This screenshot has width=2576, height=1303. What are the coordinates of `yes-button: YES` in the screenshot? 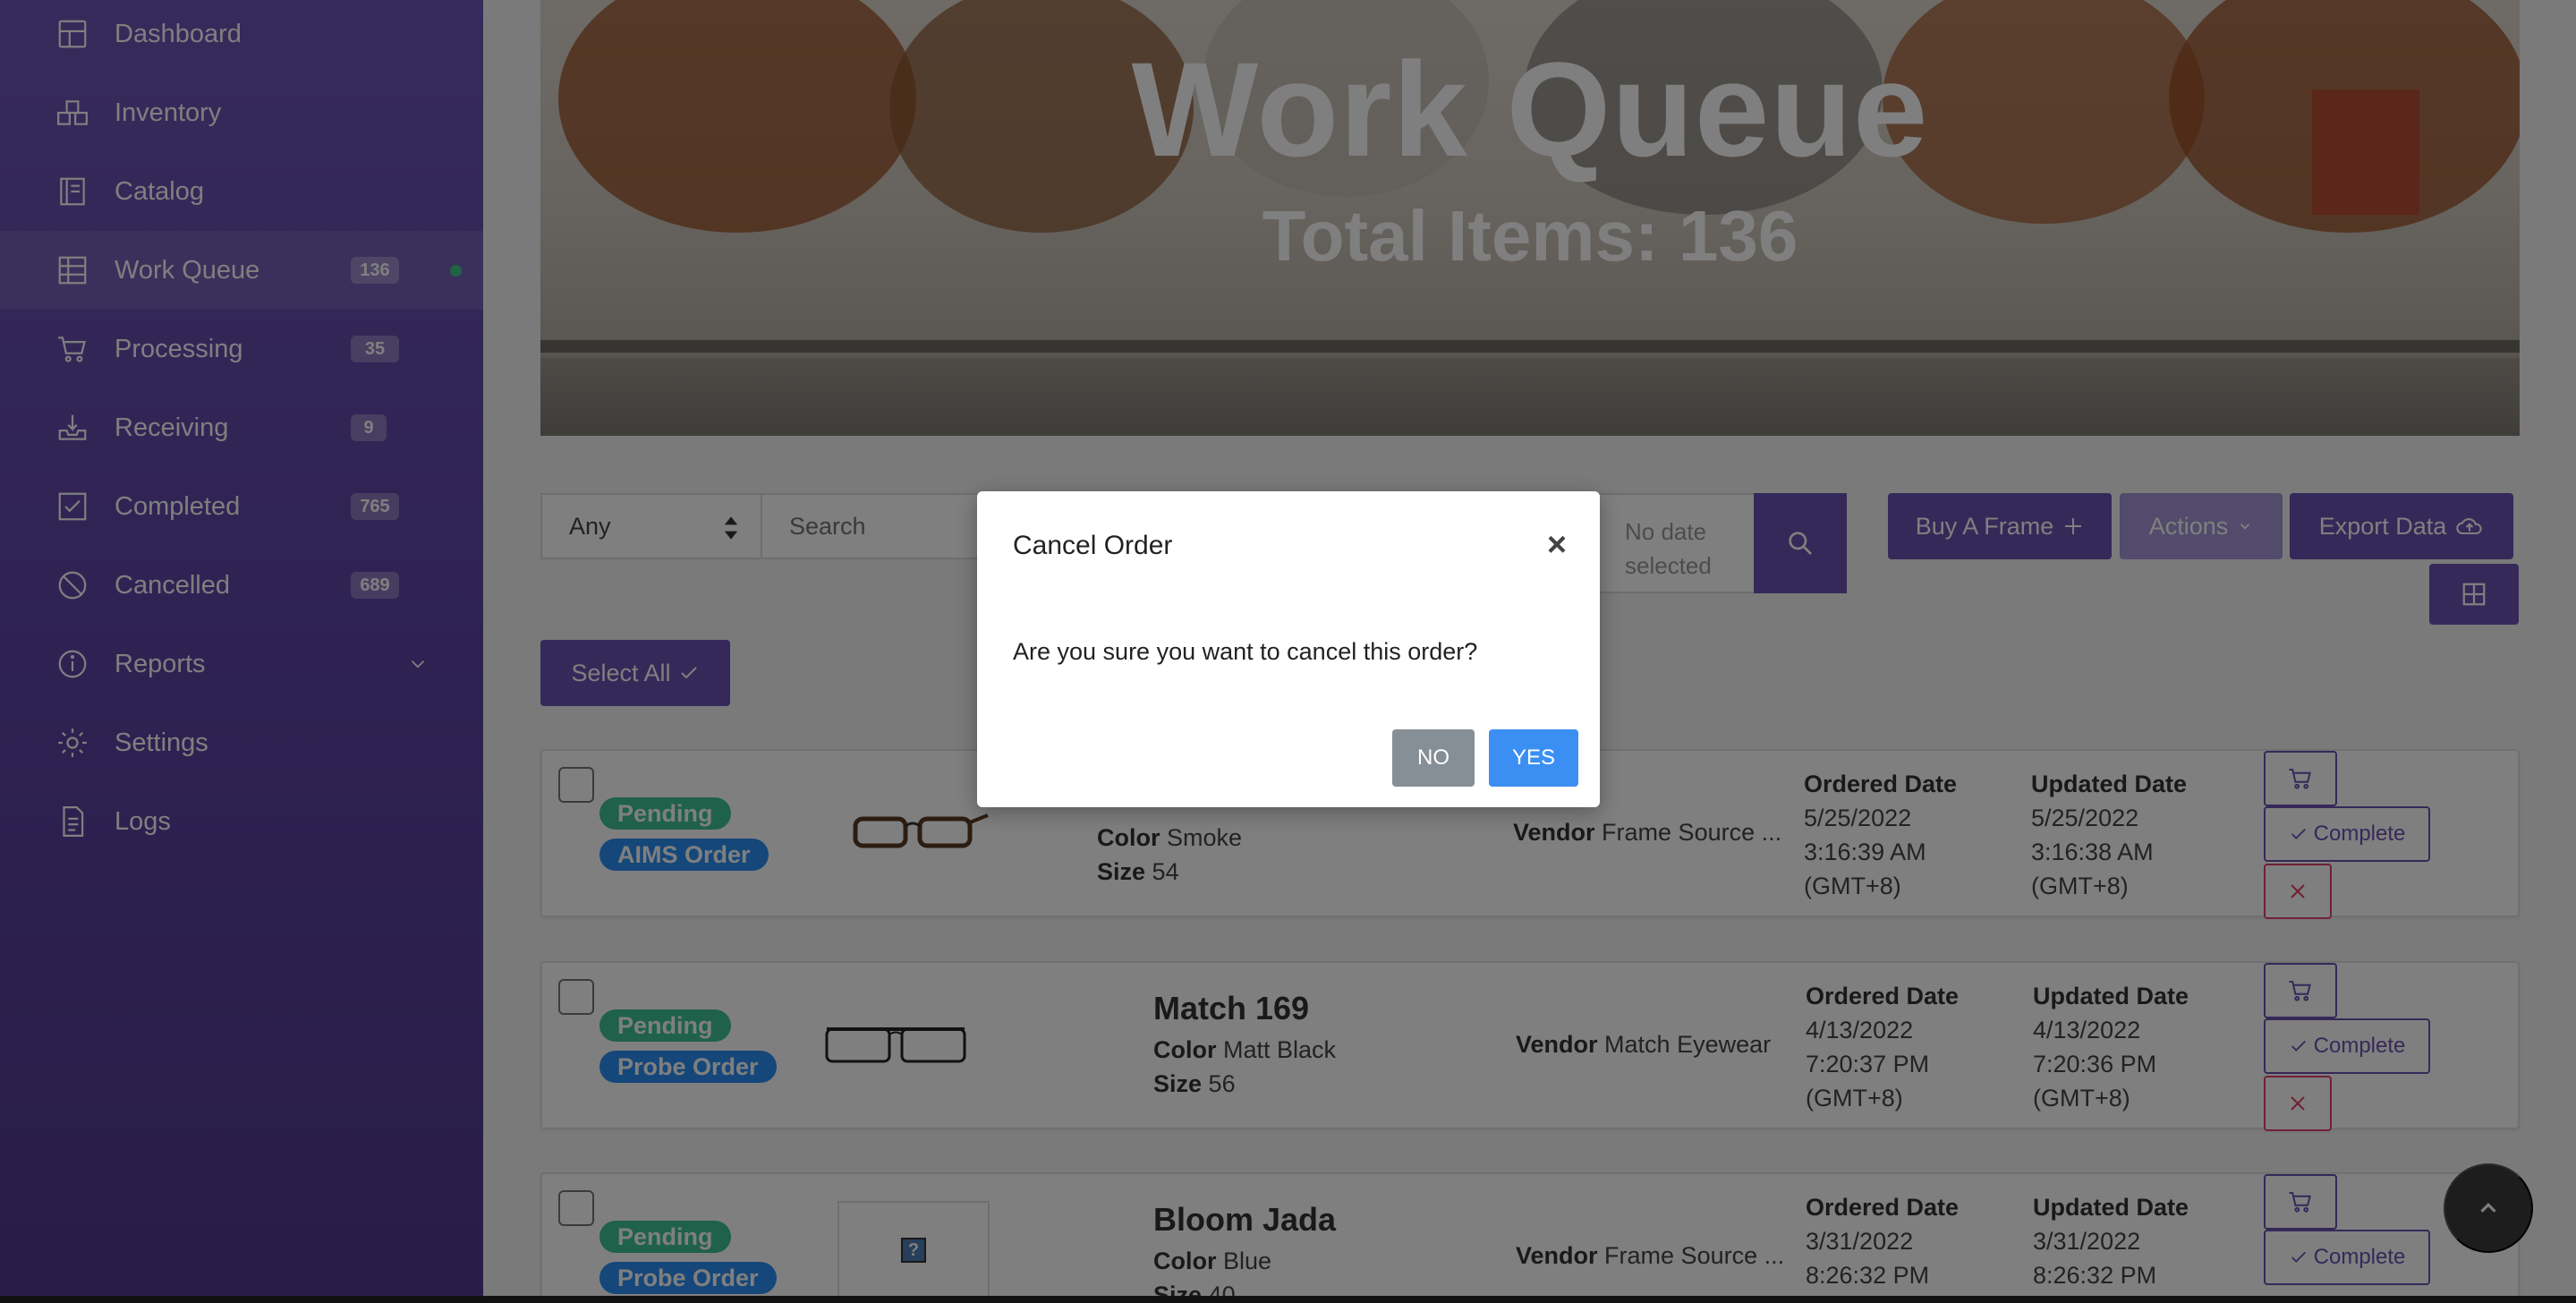 It's located at (1533, 758).